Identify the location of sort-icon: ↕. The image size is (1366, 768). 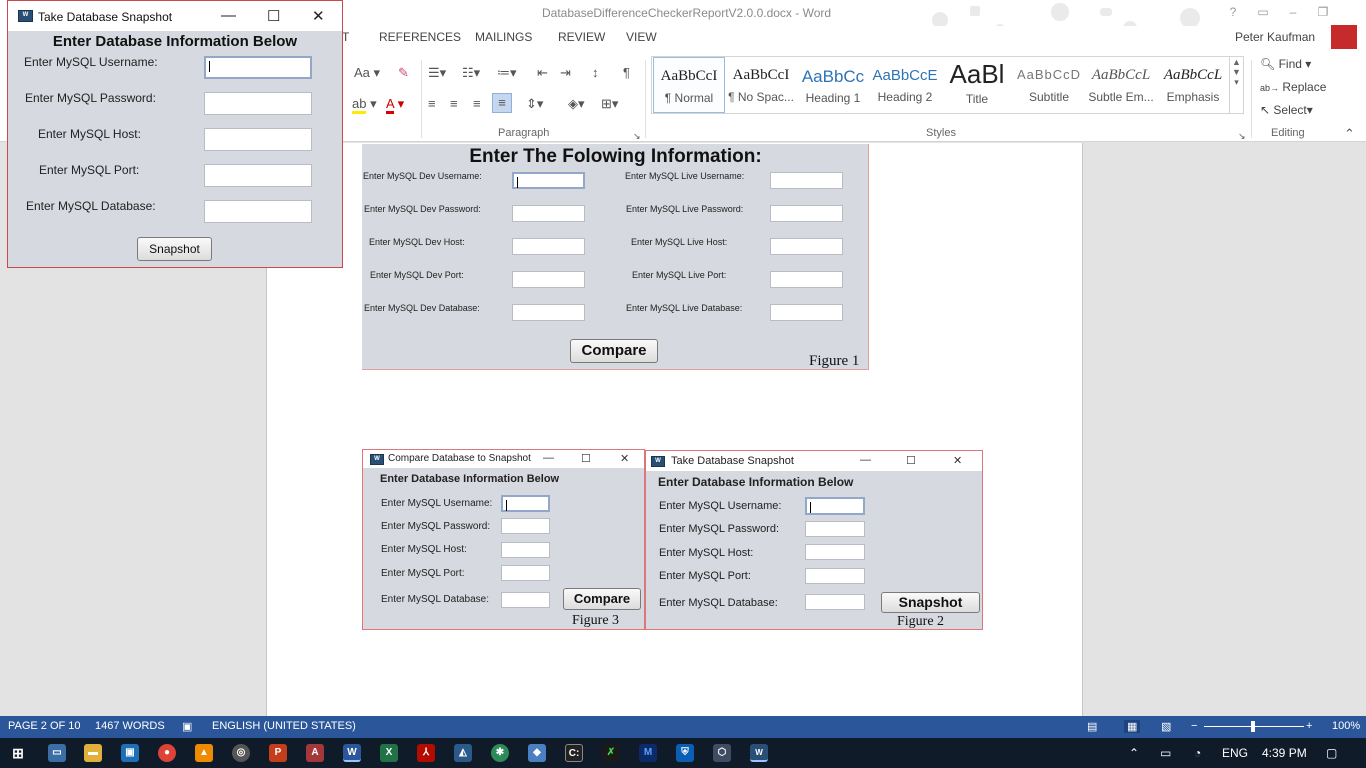
(595, 73).